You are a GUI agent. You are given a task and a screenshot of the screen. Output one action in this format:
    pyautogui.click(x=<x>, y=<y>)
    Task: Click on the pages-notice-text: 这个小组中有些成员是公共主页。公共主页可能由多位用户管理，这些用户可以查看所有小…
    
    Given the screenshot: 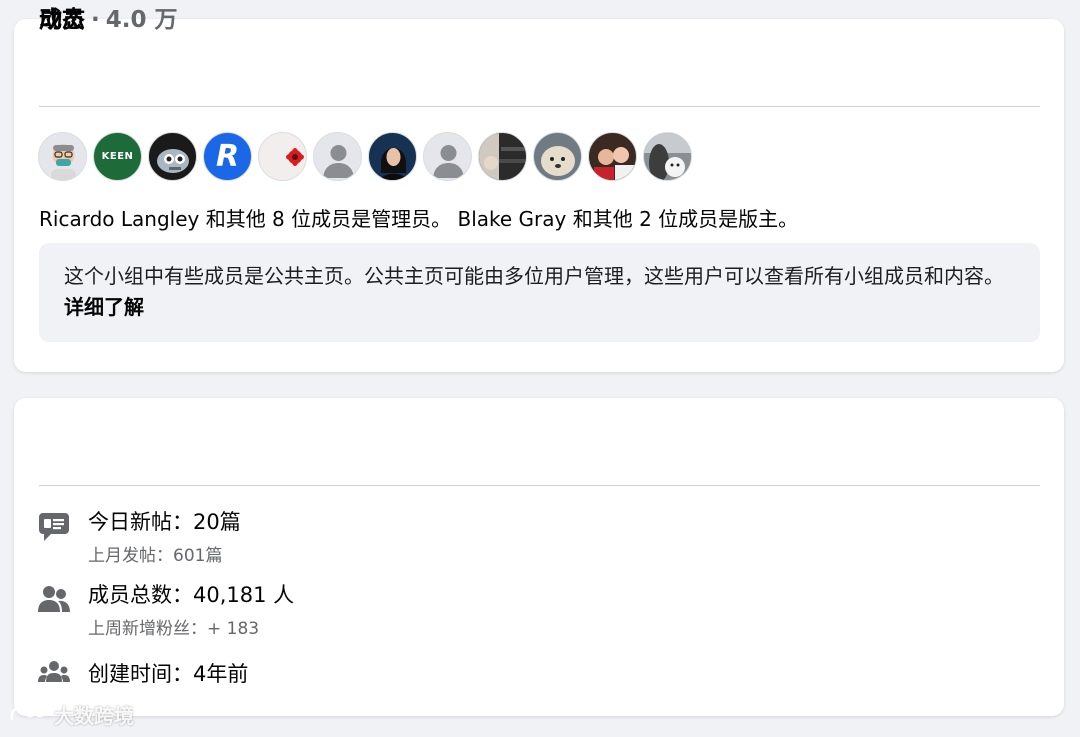 What is the action you would take?
    pyautogui.click(x=534, y=276)
    